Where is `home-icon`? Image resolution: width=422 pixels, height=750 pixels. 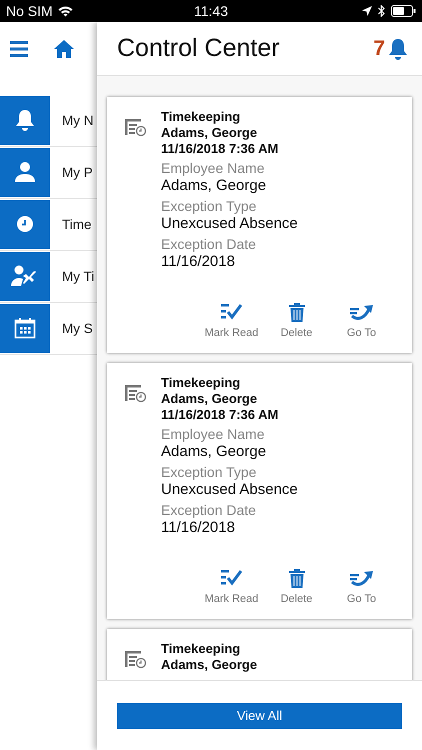
home-icon is located at coordinates (64, 49).